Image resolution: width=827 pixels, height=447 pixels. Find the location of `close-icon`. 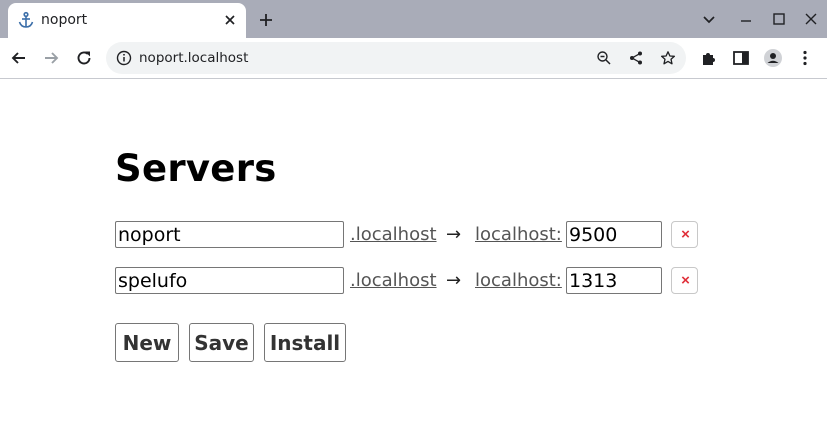

close-icon is located at coordinates (230, 20).